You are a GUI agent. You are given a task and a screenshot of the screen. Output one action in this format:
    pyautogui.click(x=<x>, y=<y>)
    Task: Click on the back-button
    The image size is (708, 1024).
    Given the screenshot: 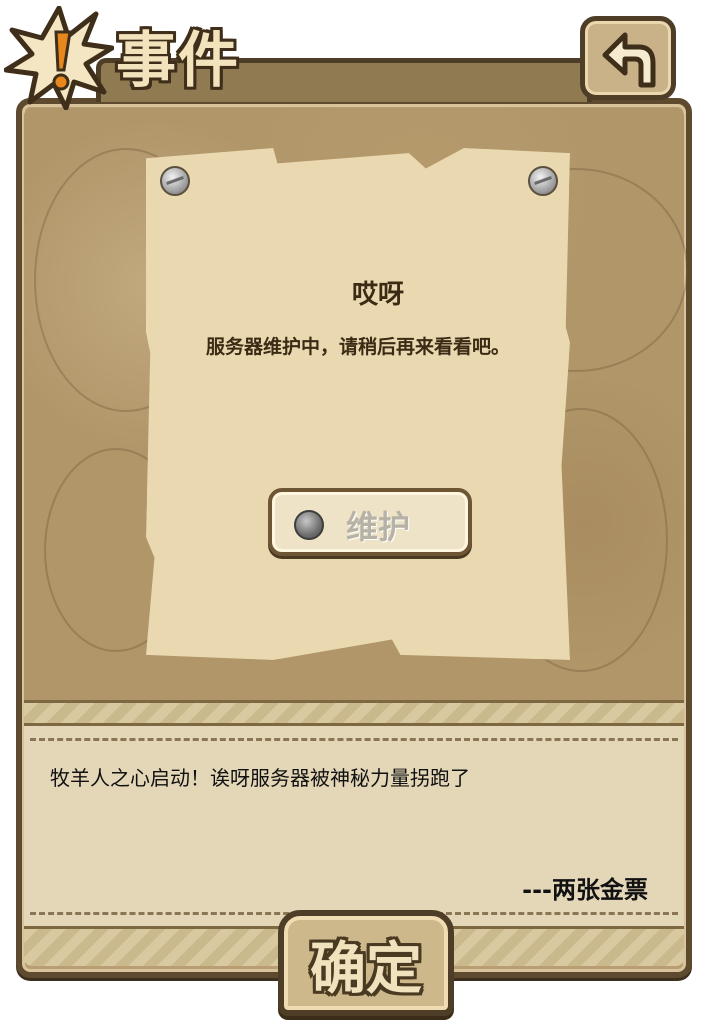 What is the action you would take?
    pyautogui.click(x=628, y=58)
    